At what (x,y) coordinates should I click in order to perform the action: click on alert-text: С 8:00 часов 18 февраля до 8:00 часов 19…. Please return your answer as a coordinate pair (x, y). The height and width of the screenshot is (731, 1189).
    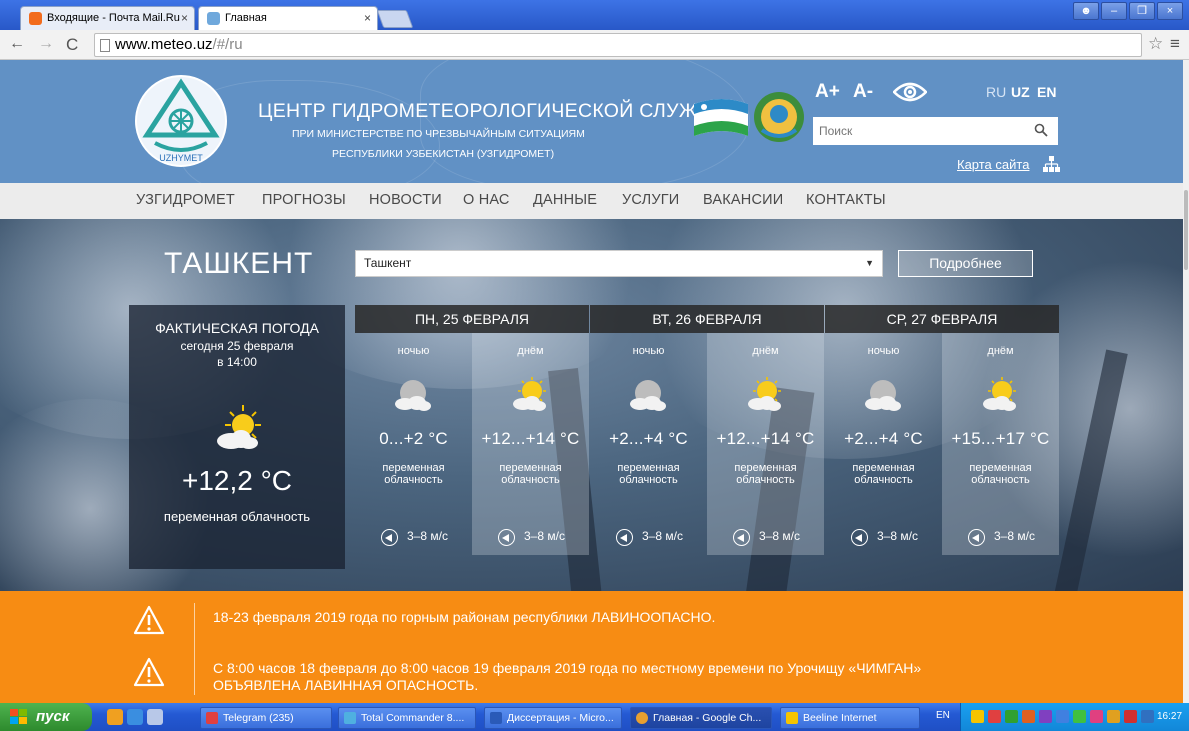
    Looking at the image, I should click on (567, 668).